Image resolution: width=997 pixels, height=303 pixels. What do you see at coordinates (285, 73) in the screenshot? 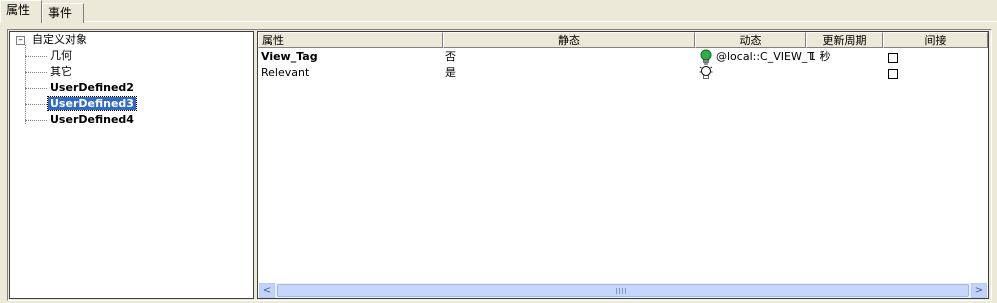
I see `row-property-name: Relevant` at bounding box center [285, 73].